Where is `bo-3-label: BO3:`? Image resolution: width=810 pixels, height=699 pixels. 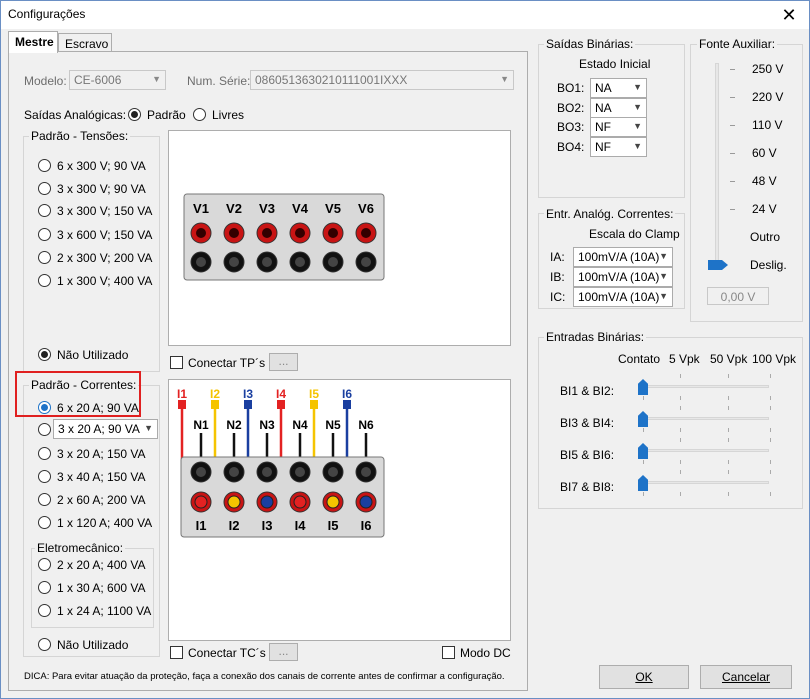
bo-3-label: BO3: is located at coordinates (571, 127).